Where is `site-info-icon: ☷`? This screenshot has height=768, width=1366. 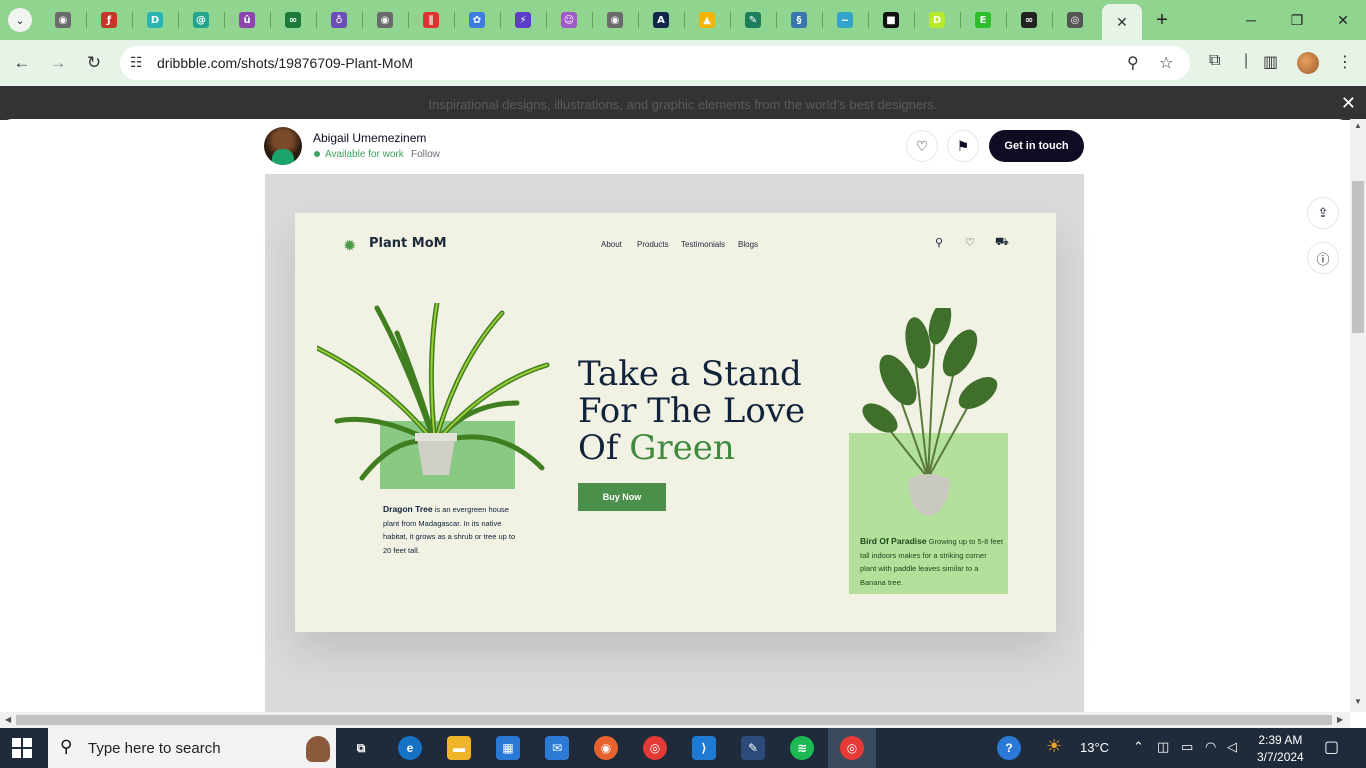
site-info-icon: ☷ is located at coordinates (136, 62).